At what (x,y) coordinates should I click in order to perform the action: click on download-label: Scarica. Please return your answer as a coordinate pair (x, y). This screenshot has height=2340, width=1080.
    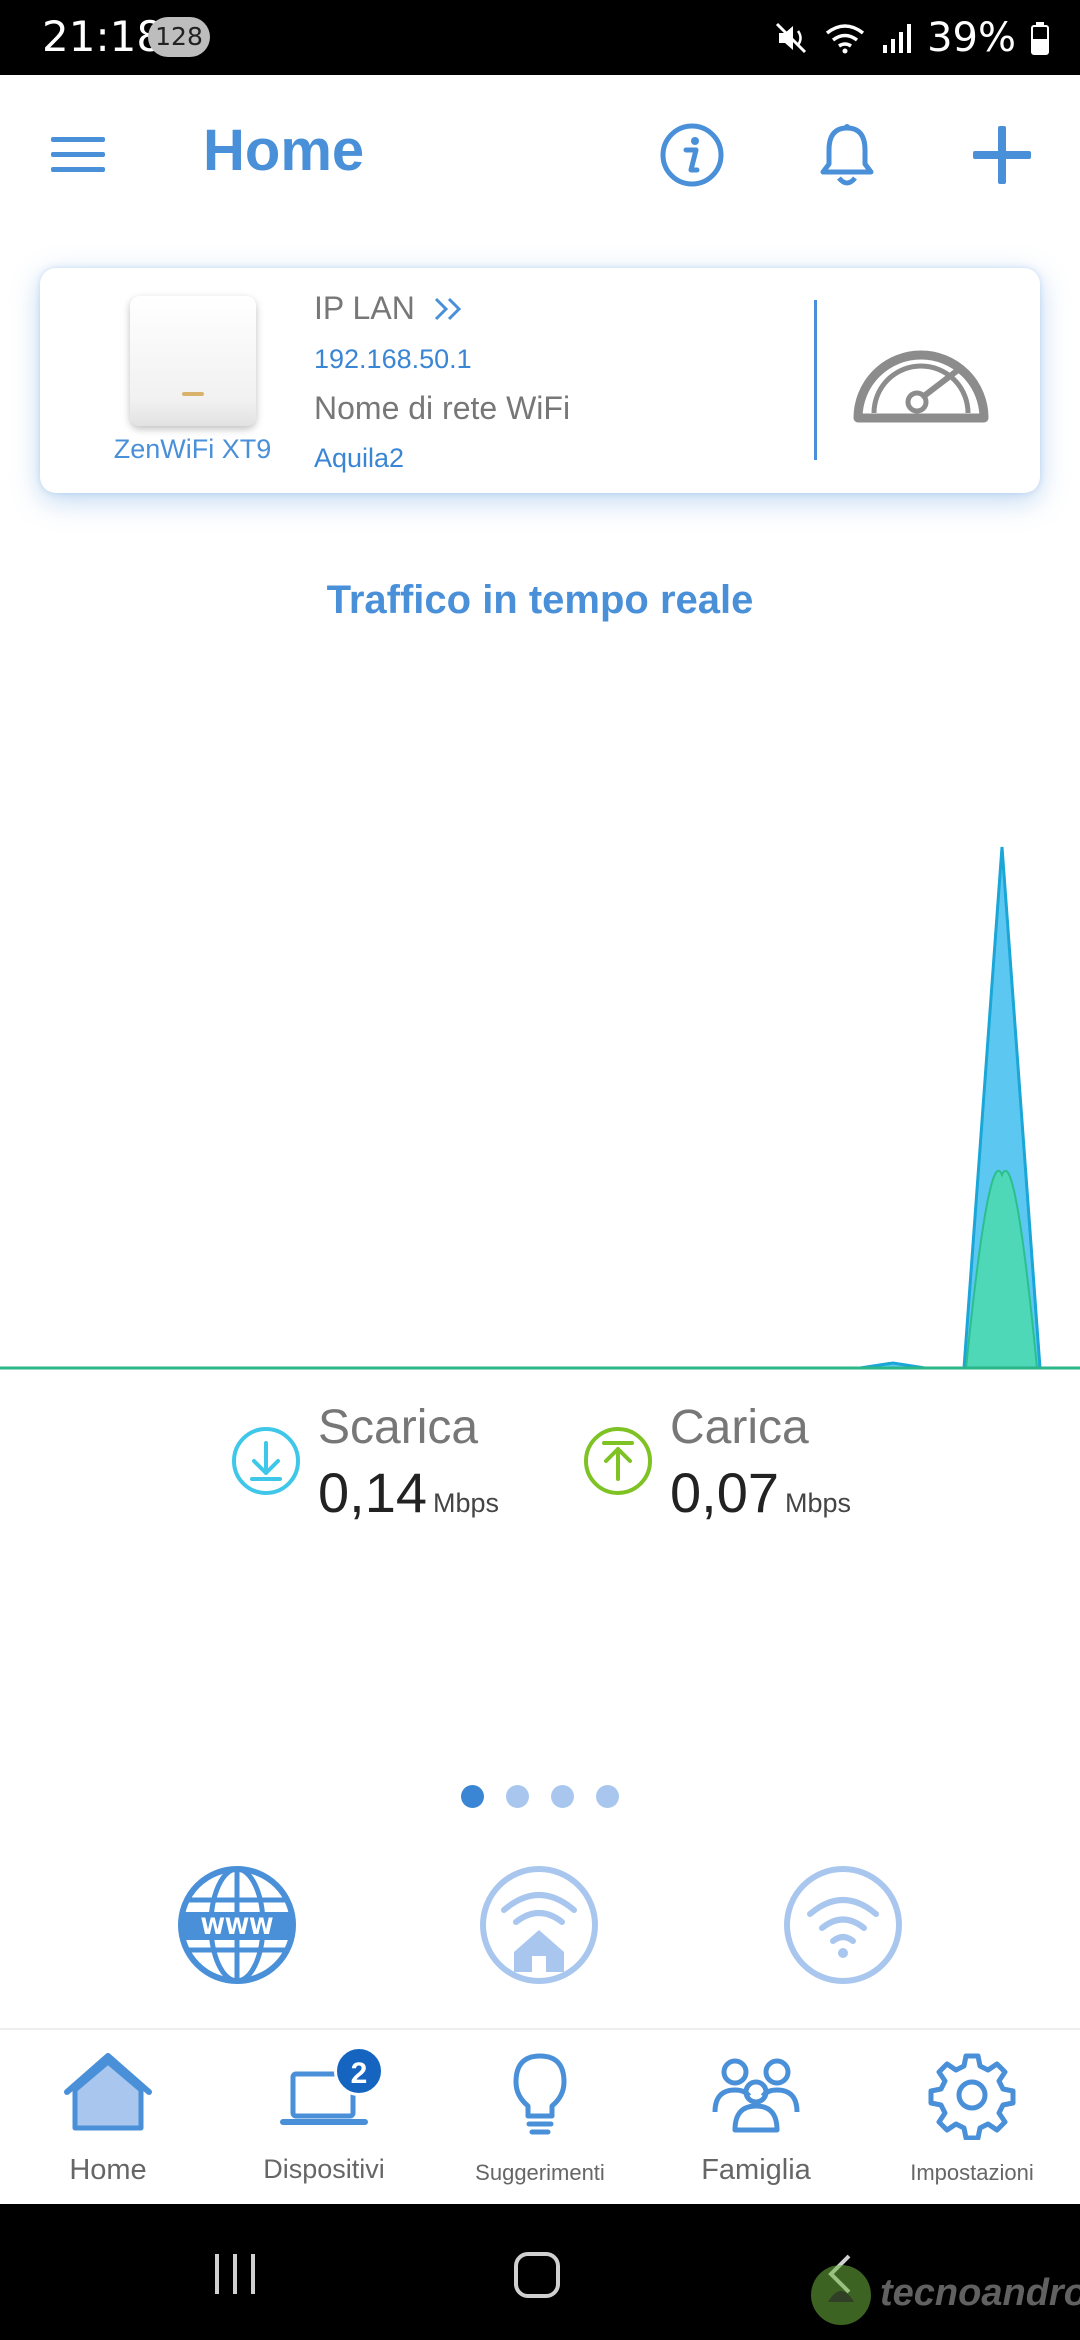
    Looking at the image, I should click on (398, 1427).